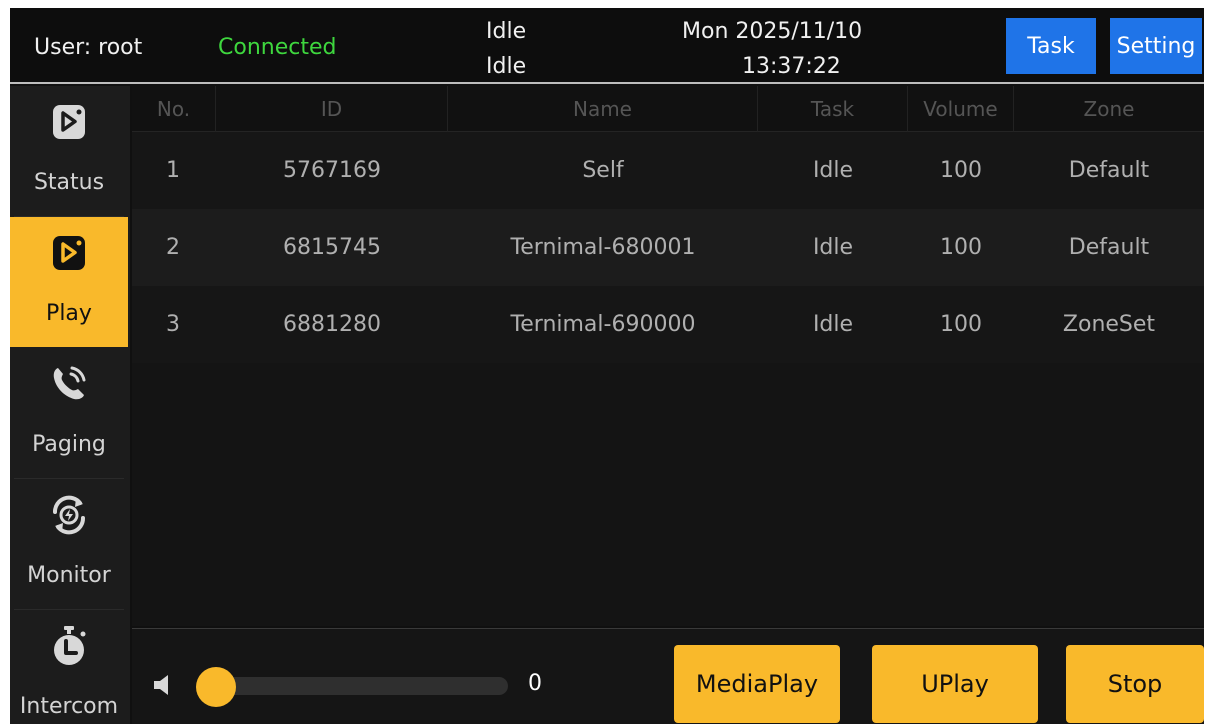  What do you see at coordinates (69, 706) in the screenshot?
I see `sidebar-item-label: Intercom` at bounding box center [69, 706].